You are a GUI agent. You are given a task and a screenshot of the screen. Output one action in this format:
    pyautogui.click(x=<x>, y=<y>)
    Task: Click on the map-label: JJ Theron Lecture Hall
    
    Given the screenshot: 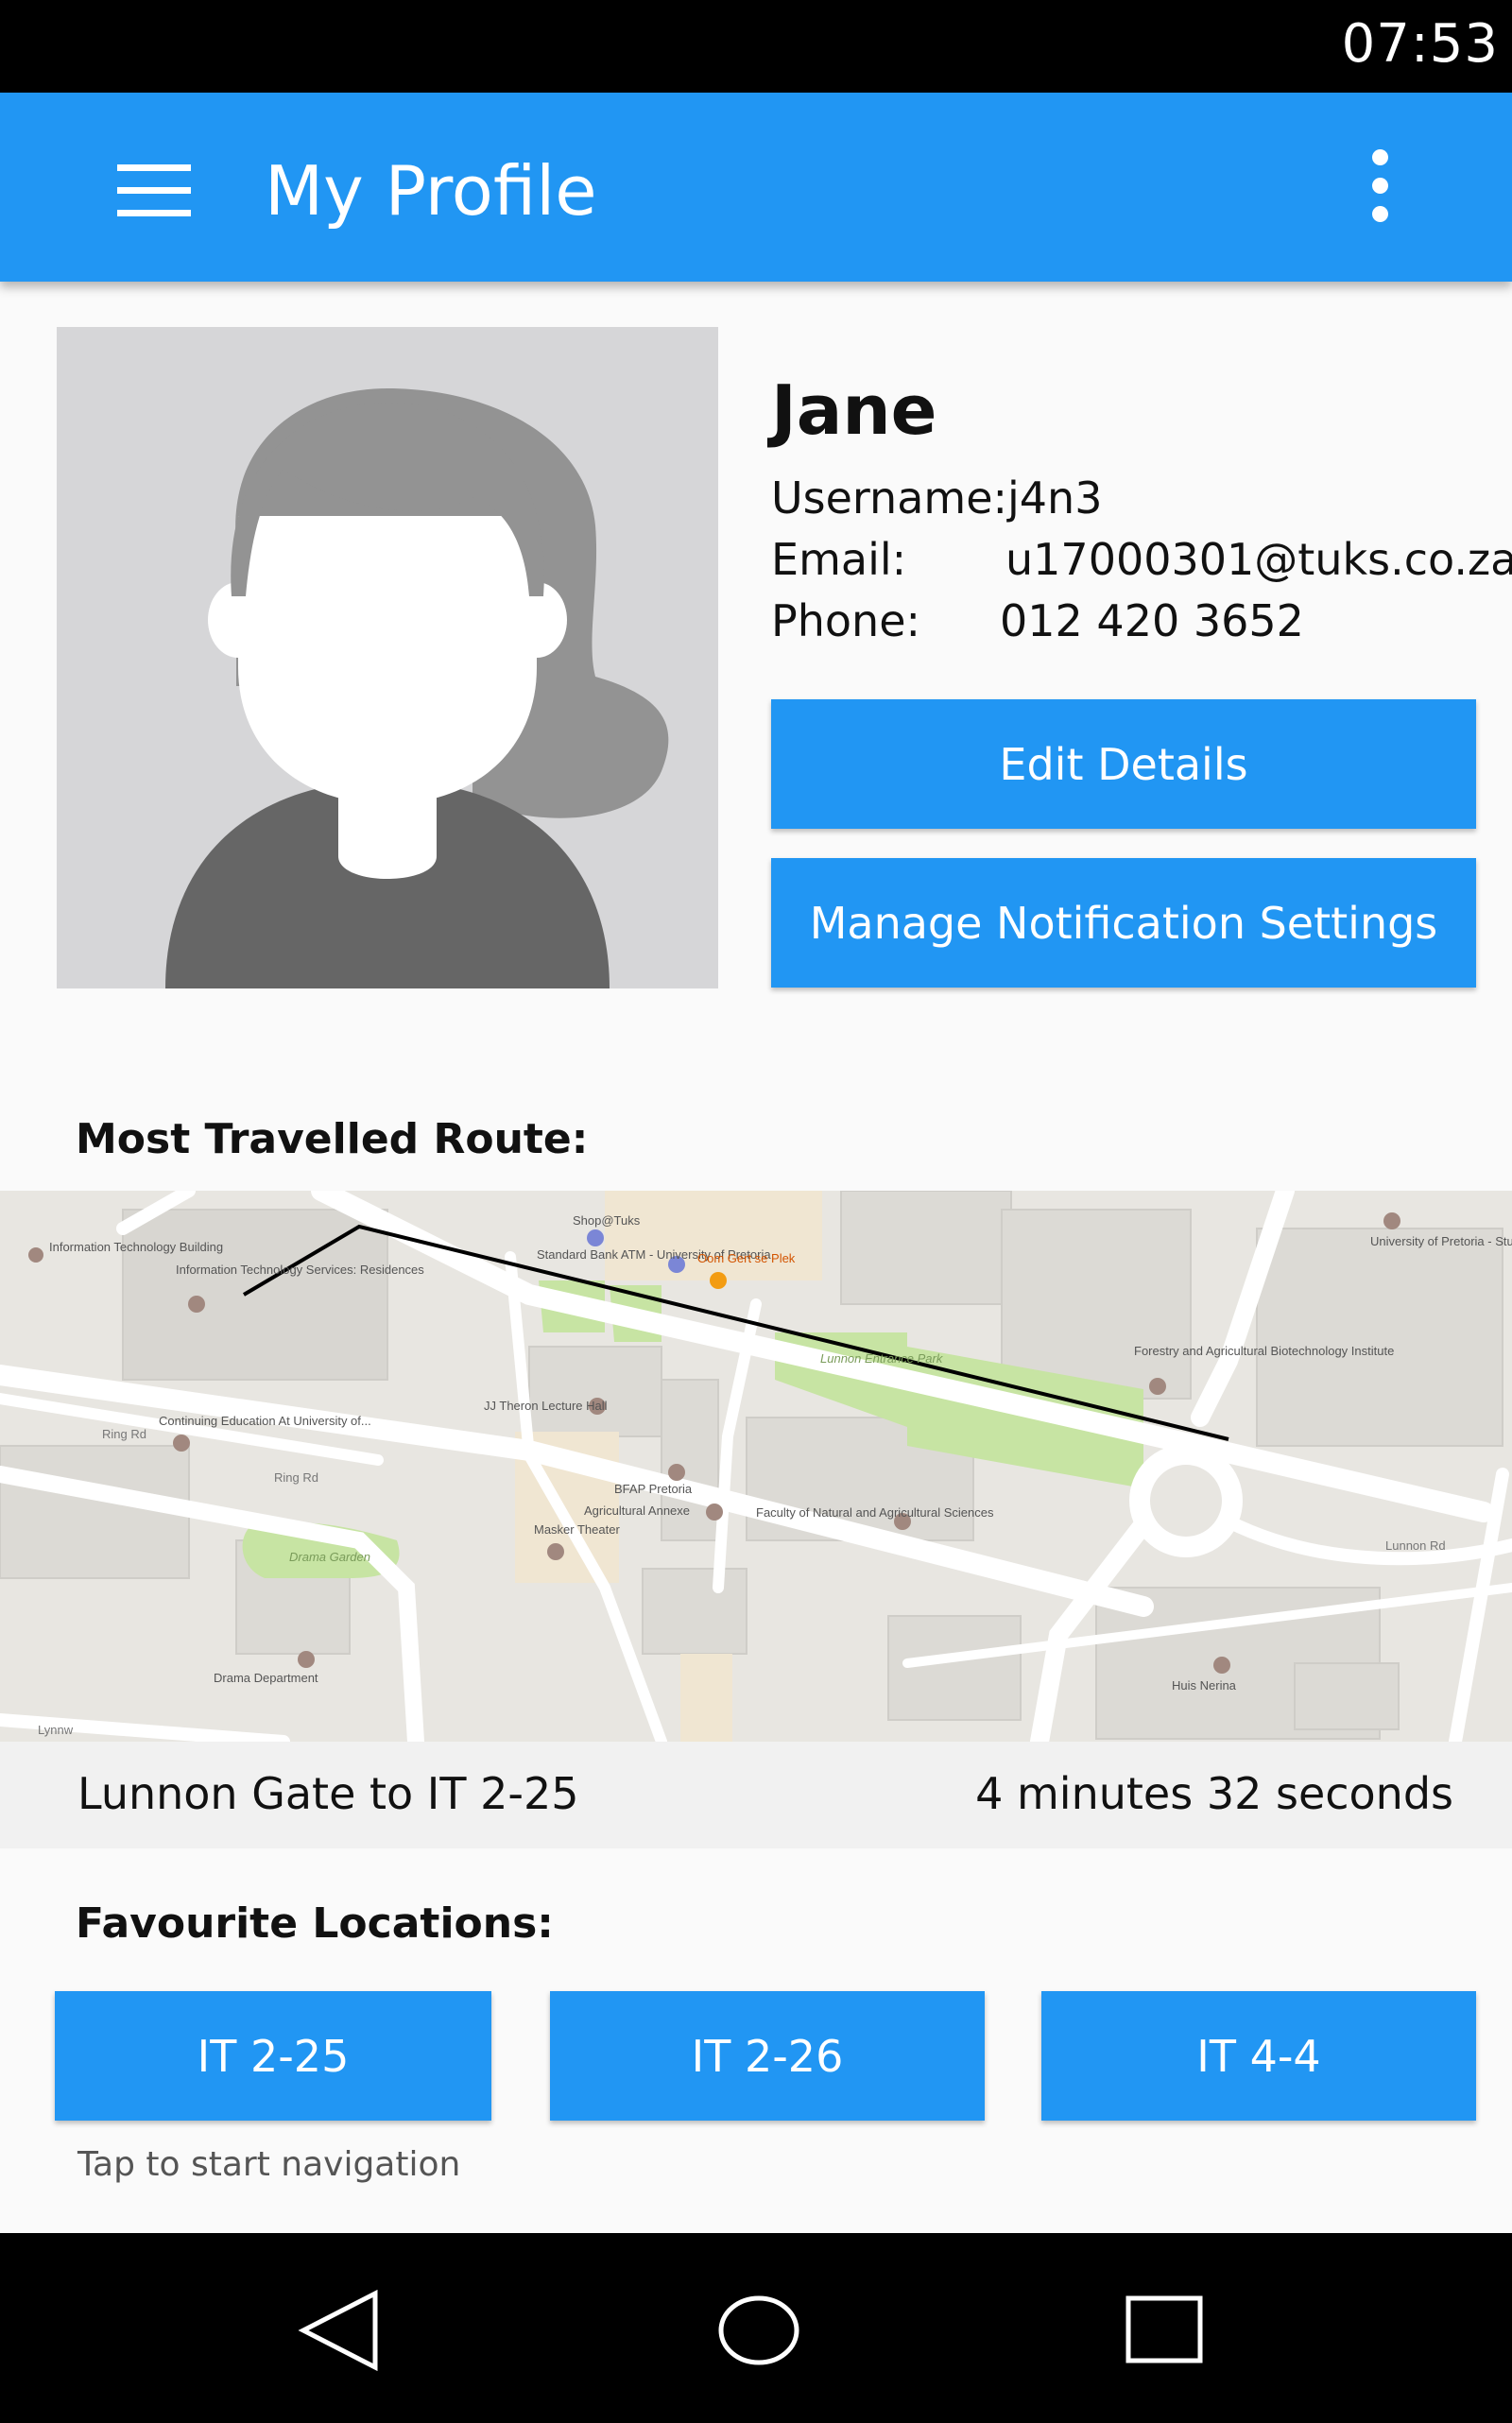 What is the action you would take?
    pyautogui.click(x=546, y=1406)
    